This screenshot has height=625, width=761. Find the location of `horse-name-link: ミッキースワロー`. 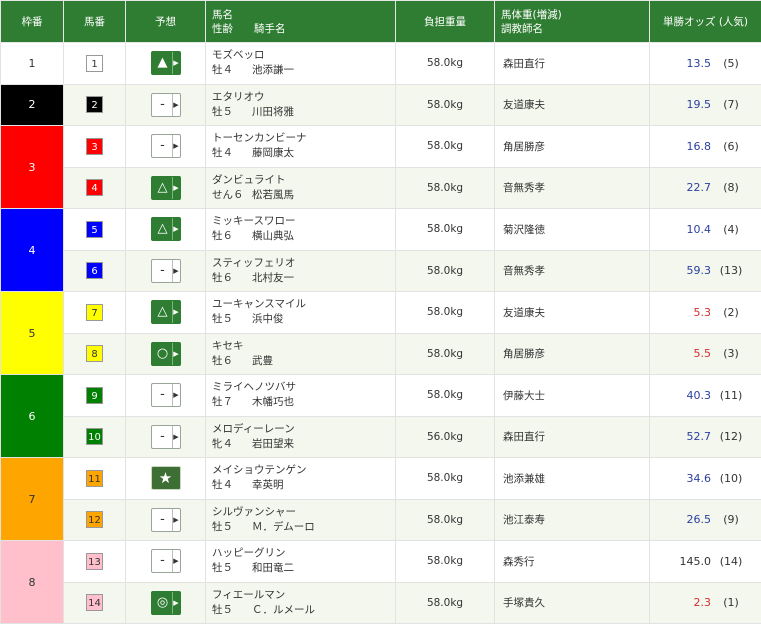

horse-name-link: ミッキースワロー is located at coordinates (303, 221).